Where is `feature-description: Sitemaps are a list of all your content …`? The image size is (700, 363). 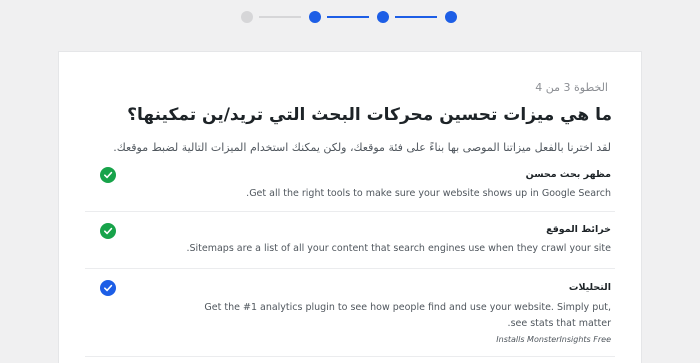 feature-description: Sitemaps are a list of all your content … is located at coordinates (398, 248).